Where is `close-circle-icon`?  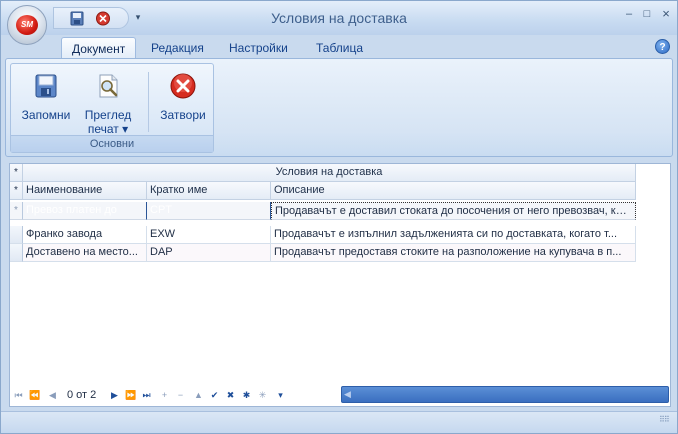
close-circle-icon is located at coordinates (183, 86).